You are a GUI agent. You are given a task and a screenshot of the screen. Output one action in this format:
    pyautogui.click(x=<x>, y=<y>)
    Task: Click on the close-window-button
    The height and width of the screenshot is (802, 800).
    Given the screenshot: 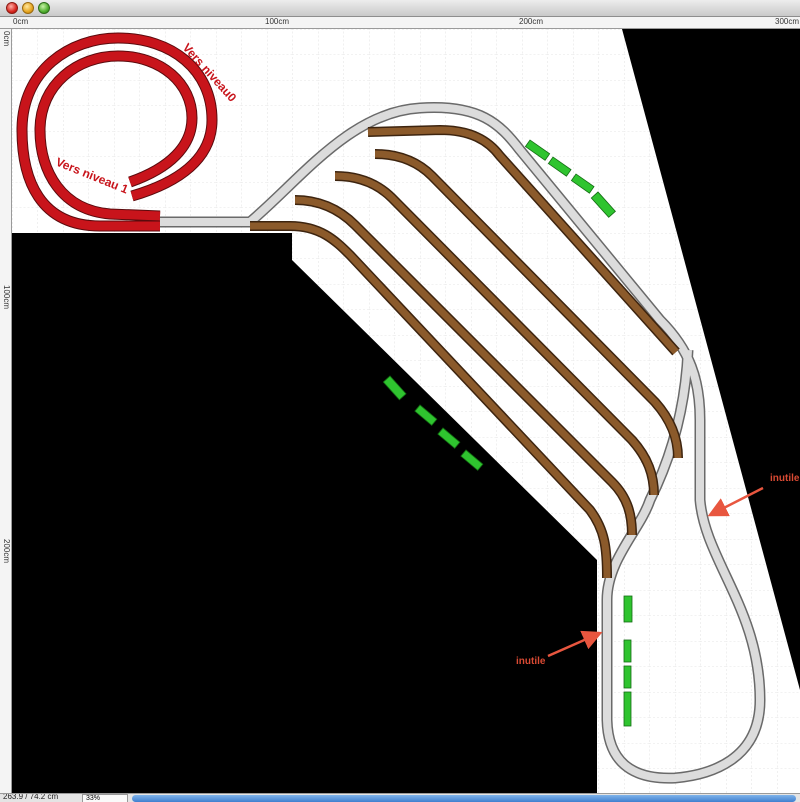 What is the action you would take?
    pyautogui.click(x=12, y=8)
    